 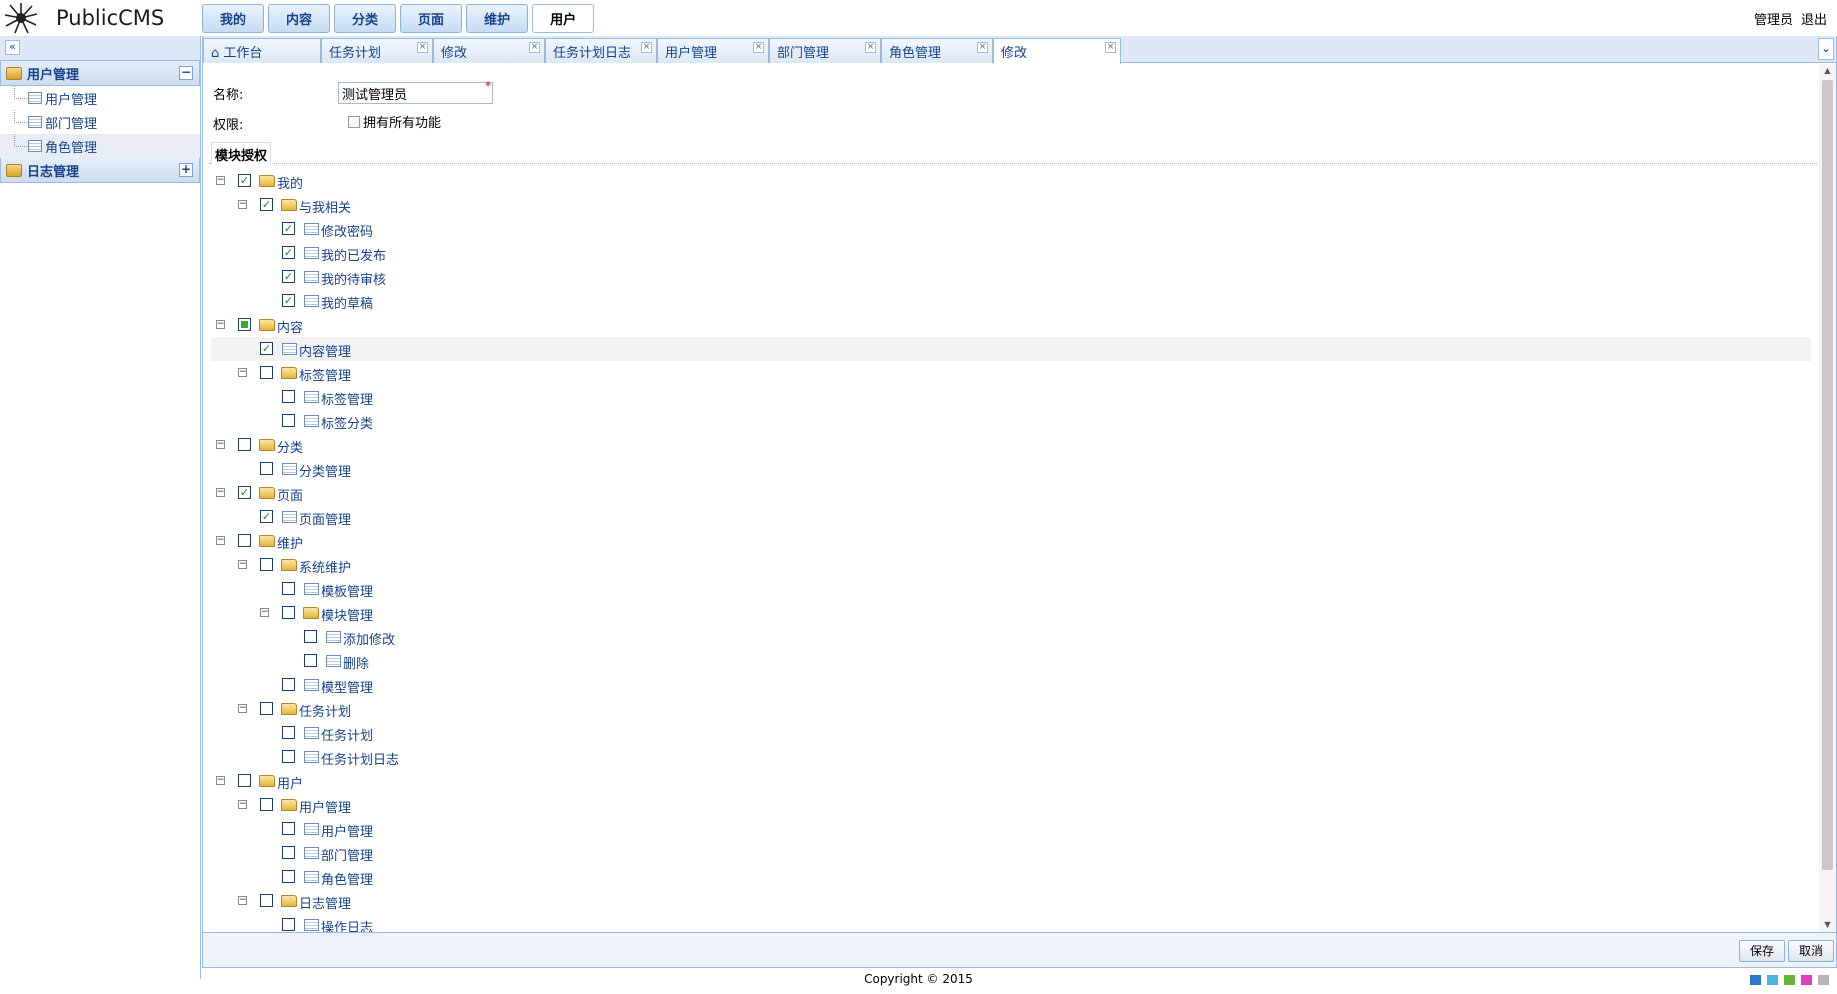 What do you see at coordinates (356, 662) in the screenshot?
I see `tree-node-label: 删除` at bounding box center [356, 662].